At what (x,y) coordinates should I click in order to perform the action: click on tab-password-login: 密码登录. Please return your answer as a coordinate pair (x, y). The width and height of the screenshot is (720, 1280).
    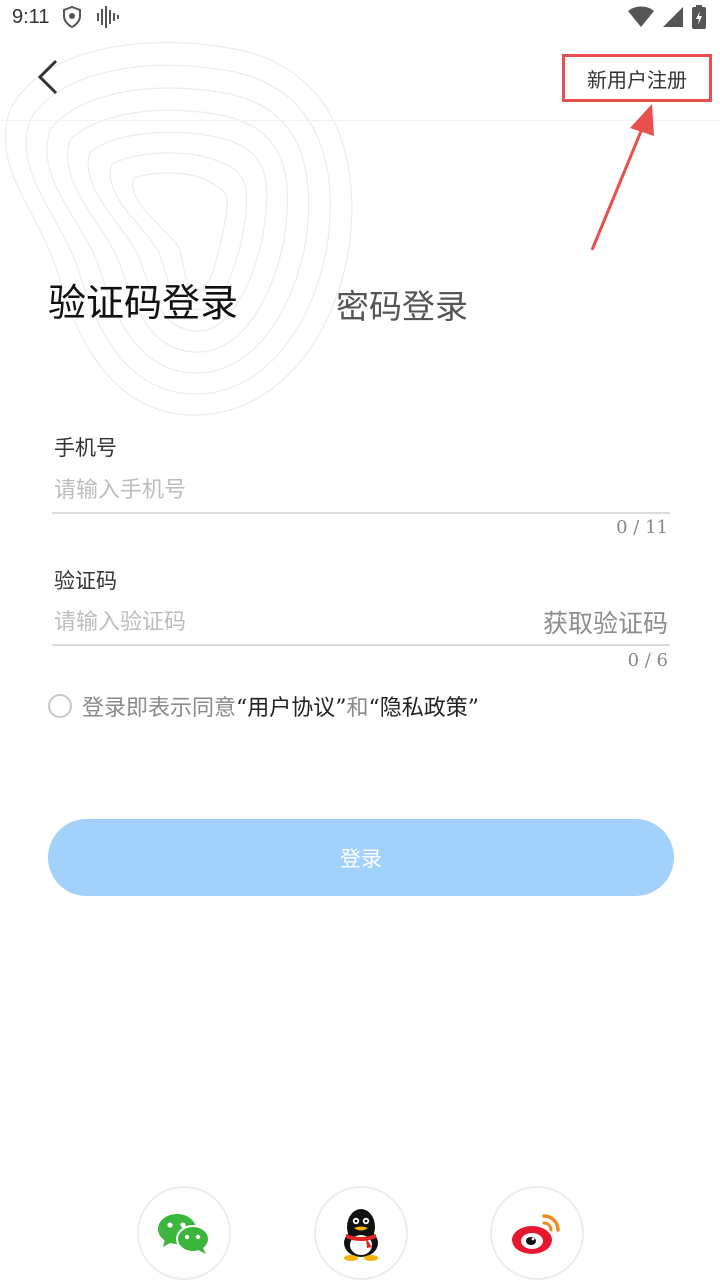
    Looking at the image, I should click on (402, 304).